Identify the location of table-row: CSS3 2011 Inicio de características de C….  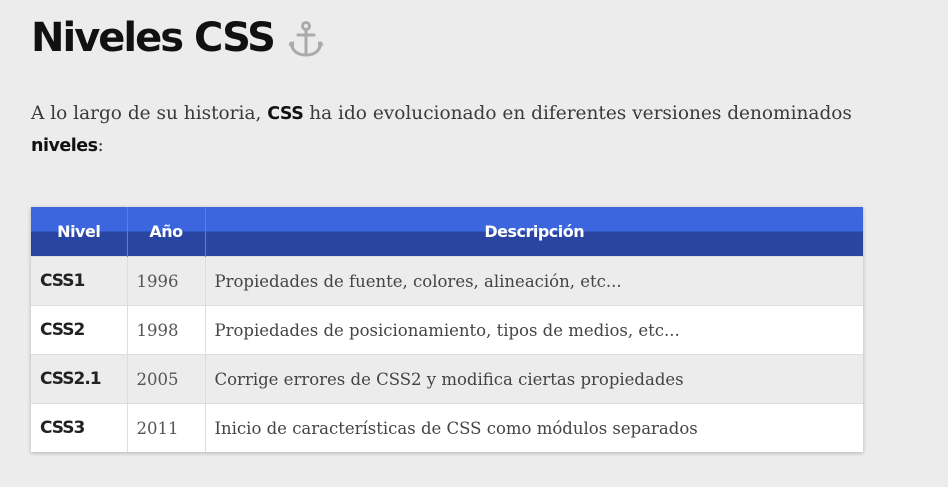
(447, 427).